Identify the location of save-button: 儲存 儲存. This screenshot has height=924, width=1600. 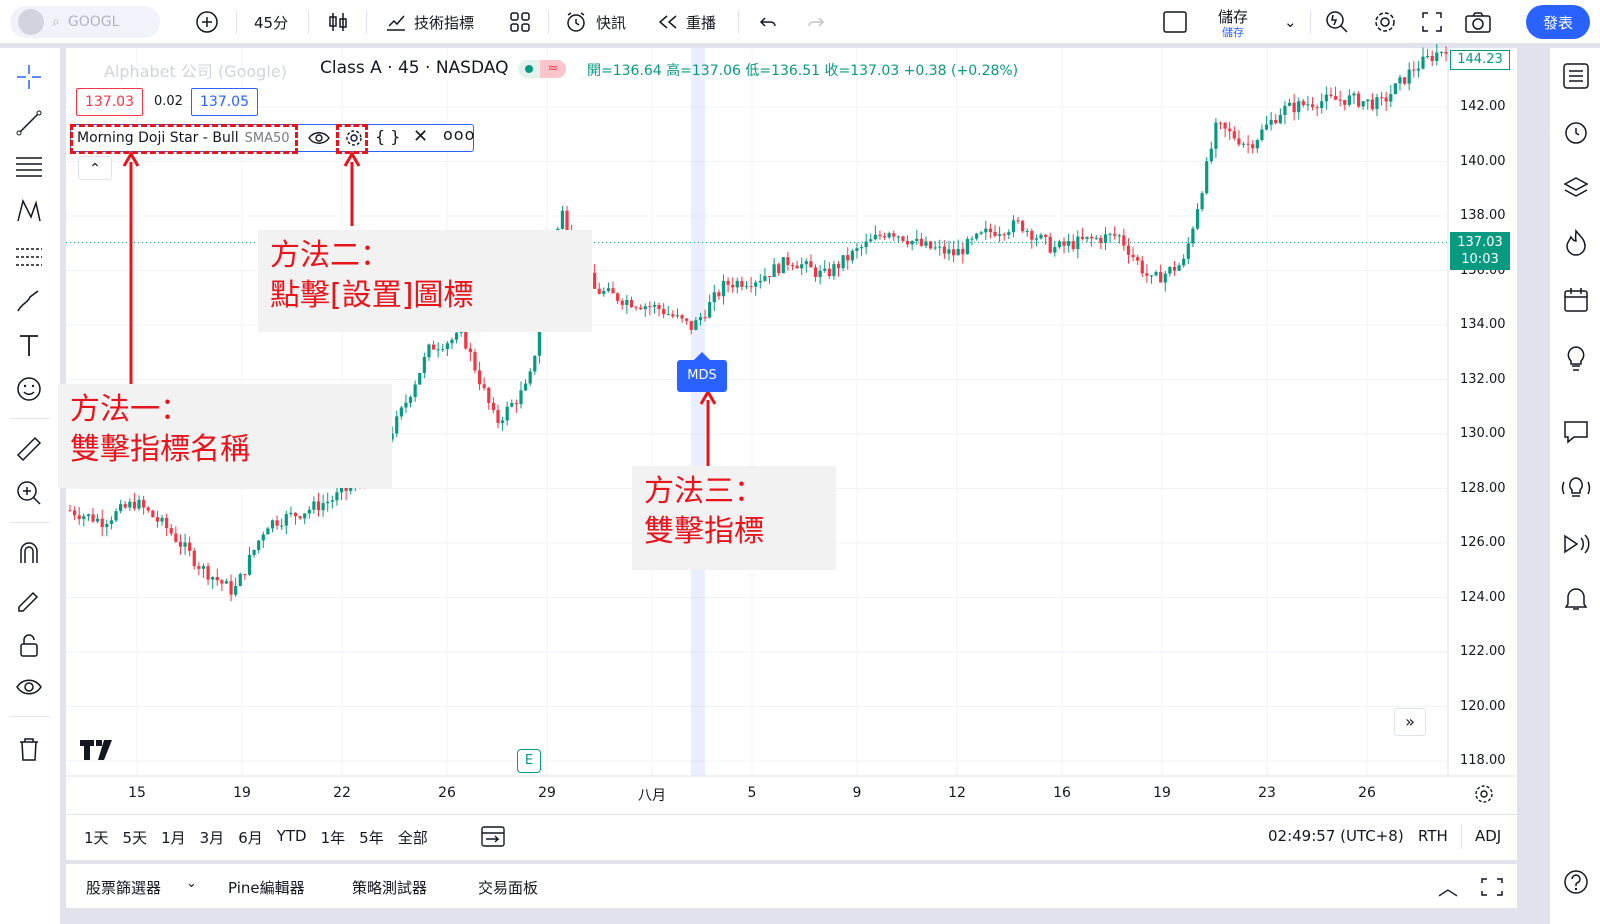
(1233, 22).